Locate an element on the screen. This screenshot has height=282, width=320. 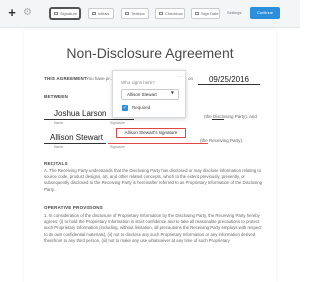
agreement-label: THIS AGREEMENT is located at coordinates (65, 78).